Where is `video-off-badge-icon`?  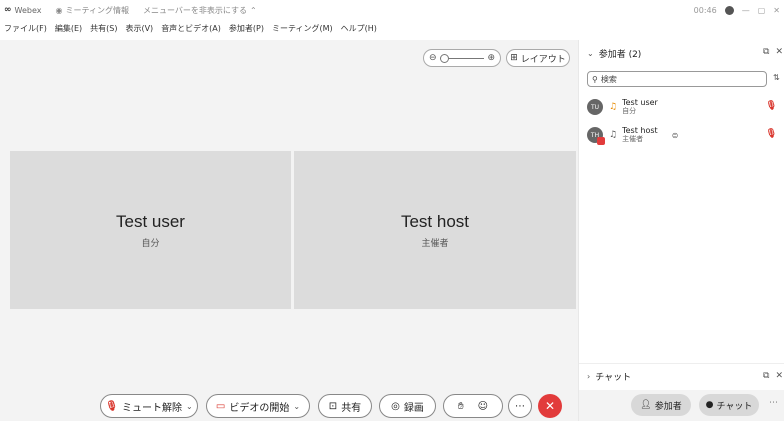 video-off-badge-icon is located at coordinates (601, 141).